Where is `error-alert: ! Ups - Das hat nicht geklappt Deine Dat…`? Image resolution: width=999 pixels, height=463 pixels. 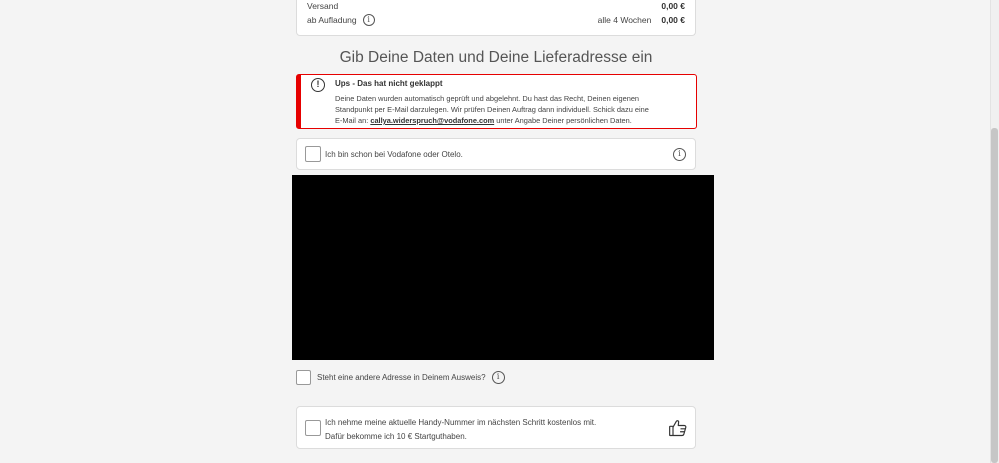
error-alert: ! Ups - Das hat nicht geklappt Deine Dat… is located at coordinates (496, 101).